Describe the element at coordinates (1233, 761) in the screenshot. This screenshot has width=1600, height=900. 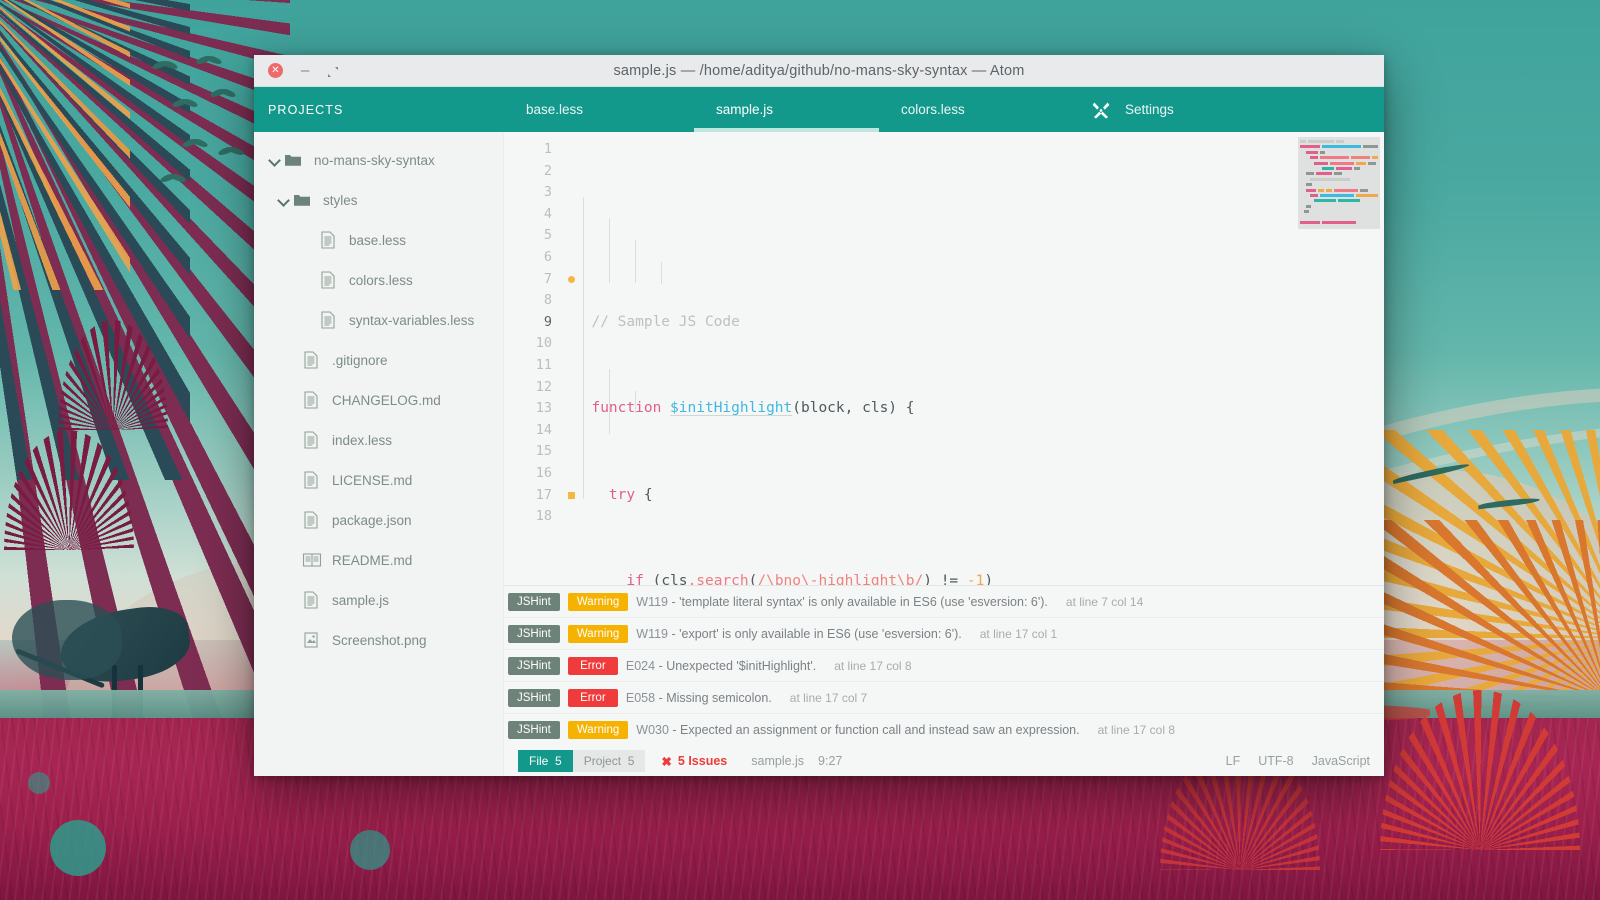
I see `status-line-ending: LF` at that location.